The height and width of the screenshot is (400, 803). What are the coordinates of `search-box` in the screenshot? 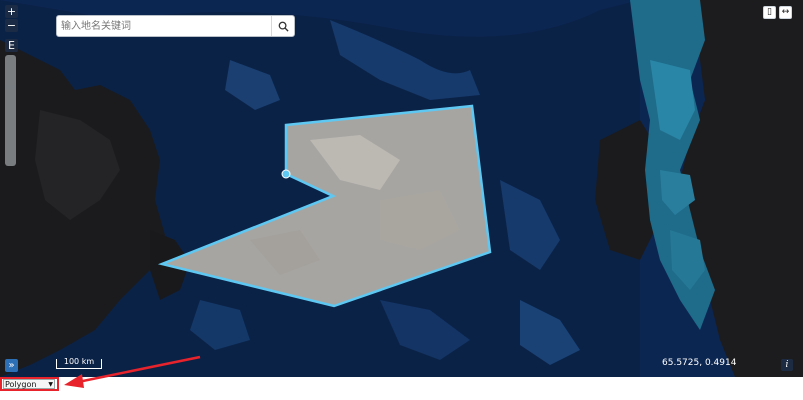 It's located at (175, 26).